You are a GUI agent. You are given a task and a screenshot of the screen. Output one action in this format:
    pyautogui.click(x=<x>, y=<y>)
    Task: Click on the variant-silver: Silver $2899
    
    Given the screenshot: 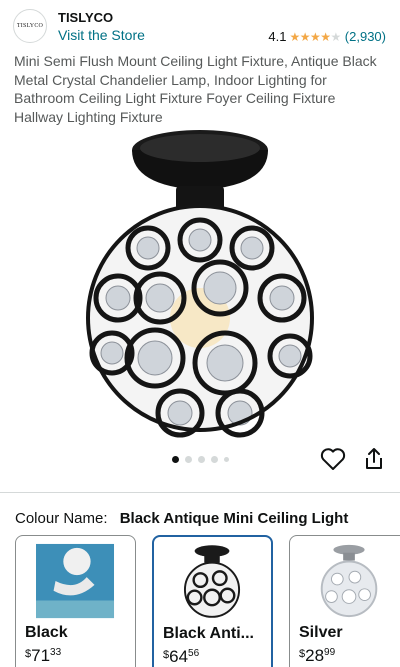 What is the action you would take?
    pyautogui.click(x=344, y=601)
    